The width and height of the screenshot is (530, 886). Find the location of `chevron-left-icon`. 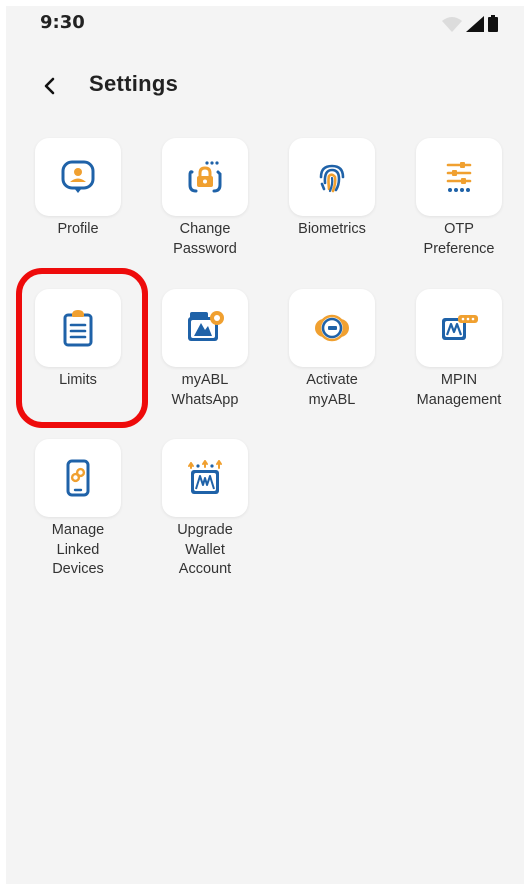

chevron-left-icon is located at coordinates (49, 86).